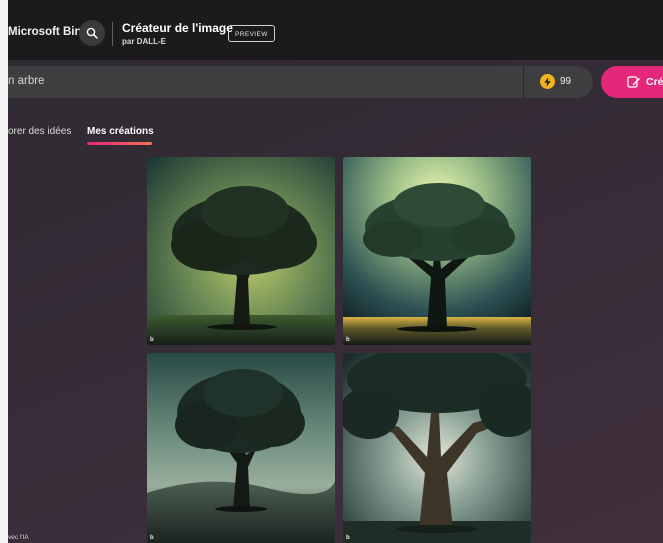  I want to click on prompt-input: n arbre, so click(26, 81).